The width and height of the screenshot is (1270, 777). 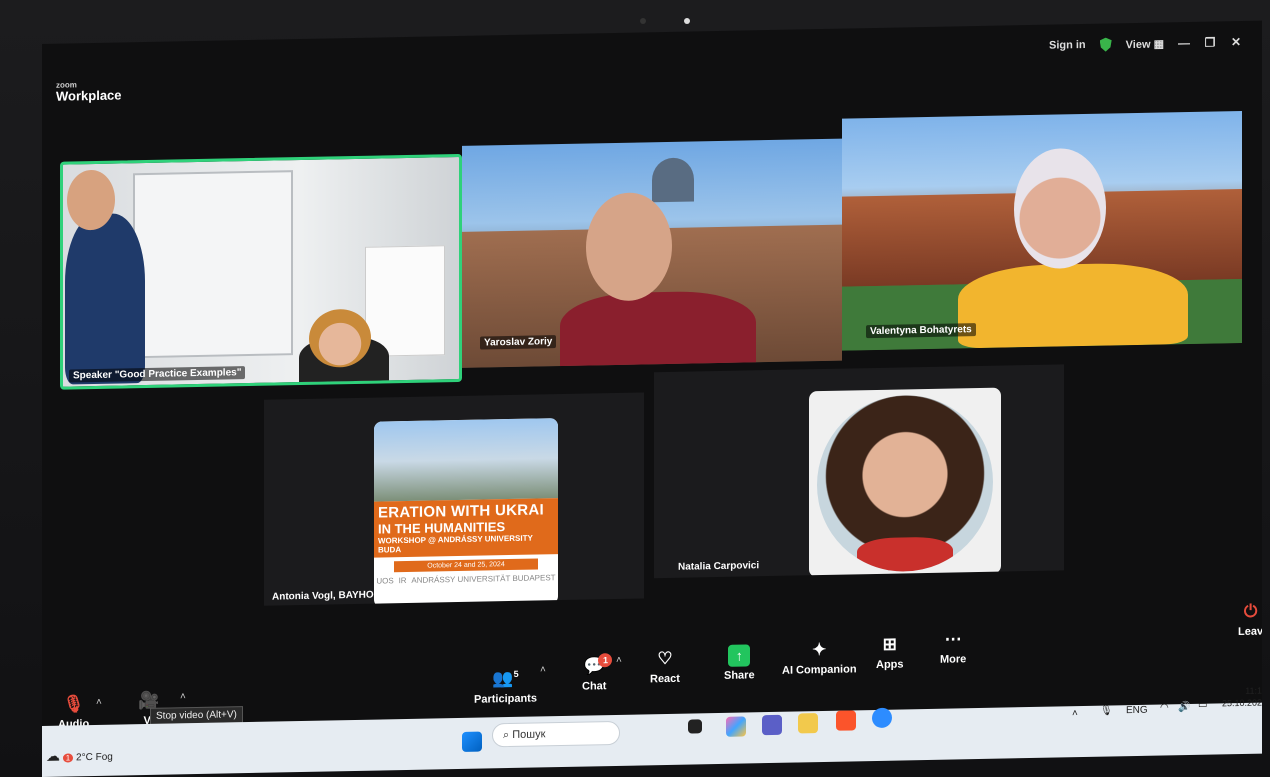 What do you see at coordinates (84, 758) in the screenshot?
I see `weather-temp: 2°C` at bounding box center [84, 758].